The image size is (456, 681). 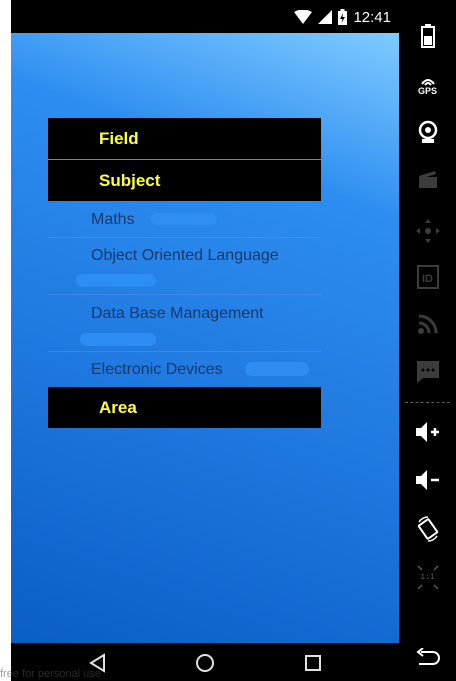 I want to click on rotate-button, so click(x=427, y=529).